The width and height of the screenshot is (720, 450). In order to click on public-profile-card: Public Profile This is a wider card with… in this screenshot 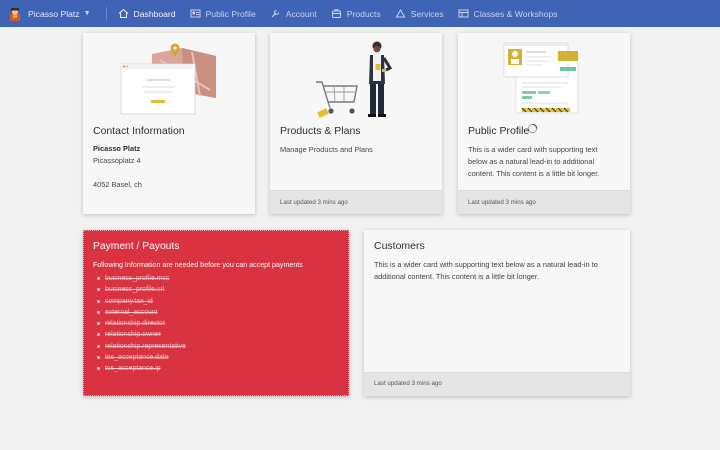, I will do `click(544, 123)`.